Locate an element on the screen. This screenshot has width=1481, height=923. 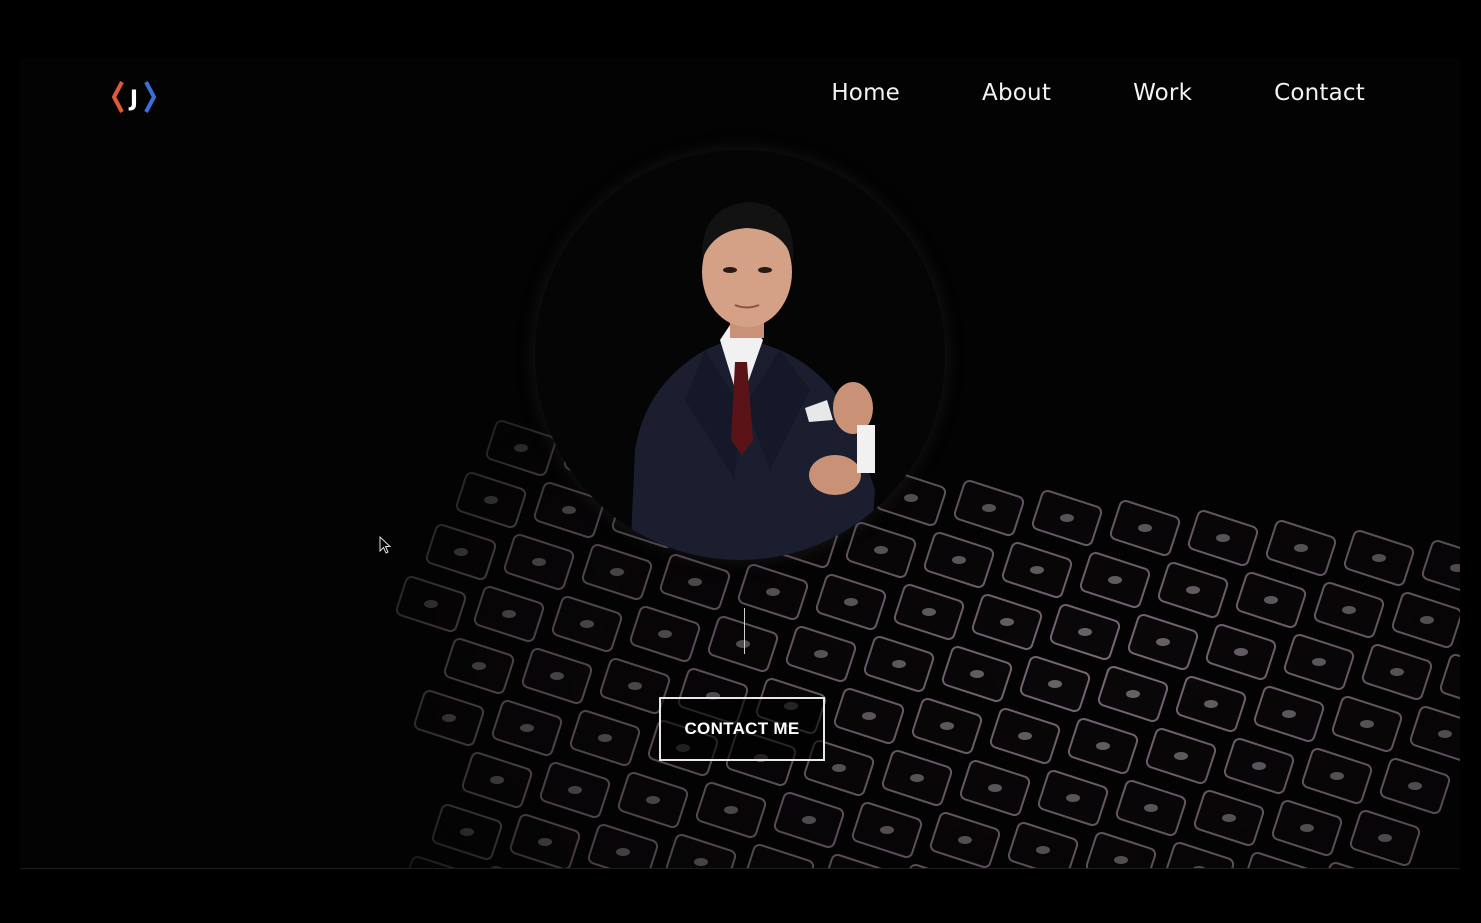
contact-me-button: CONTACT ME is located at coordinates (742, 729).